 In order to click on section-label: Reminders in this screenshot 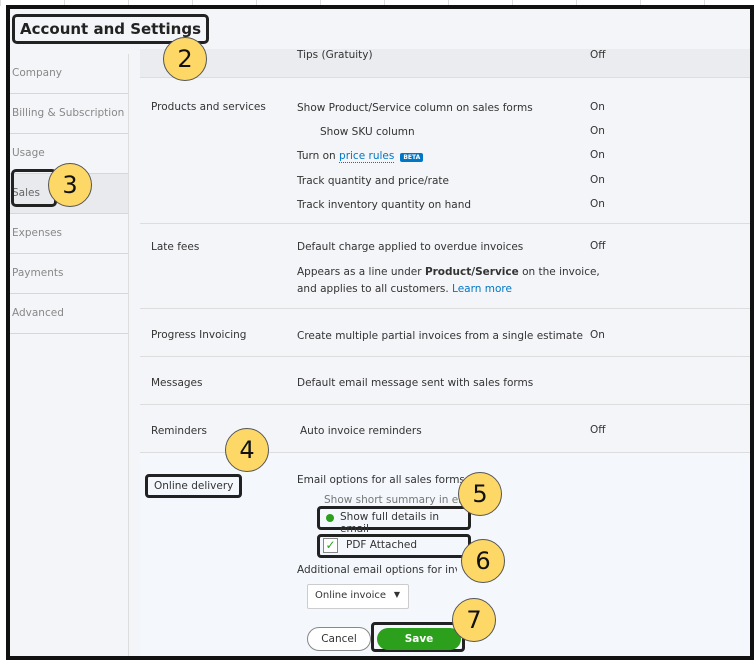, I will do `click(179, 431)`.